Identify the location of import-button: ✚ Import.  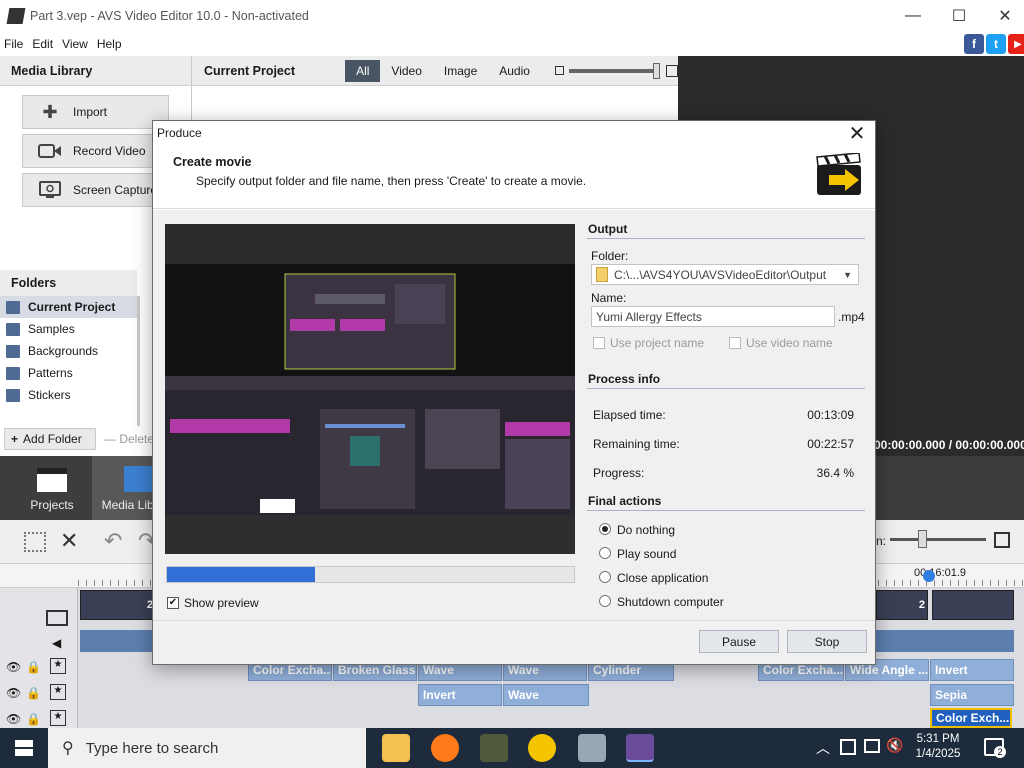
(95, 112).